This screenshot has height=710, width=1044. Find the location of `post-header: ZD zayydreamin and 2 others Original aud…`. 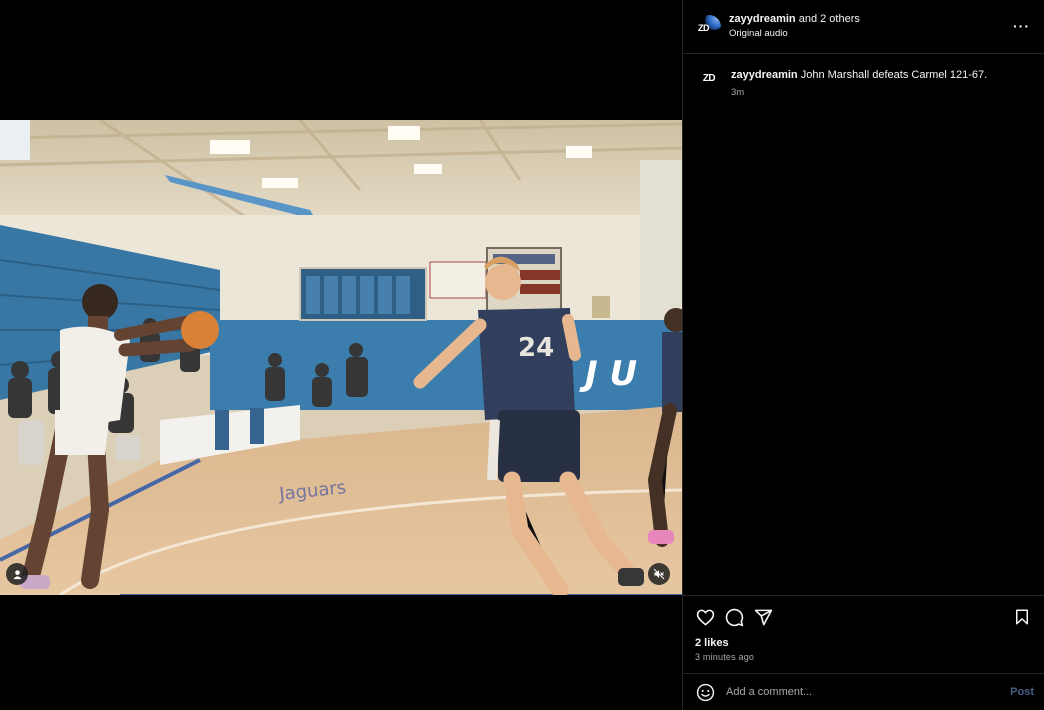

post-header: ZD zayydreamin and 2 others Original aud… is located at coordinates (863, 27).